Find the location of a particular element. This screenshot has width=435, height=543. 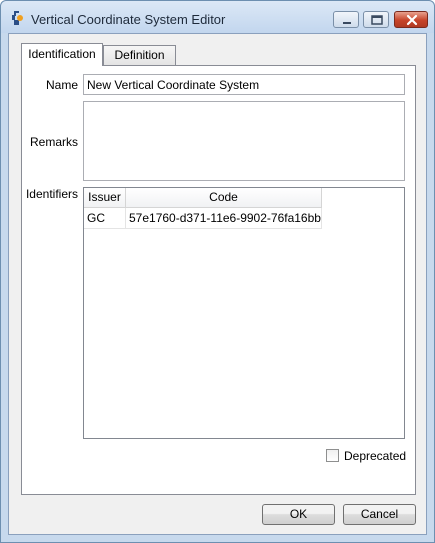

minimize-button is located at coordinates (346, 19).